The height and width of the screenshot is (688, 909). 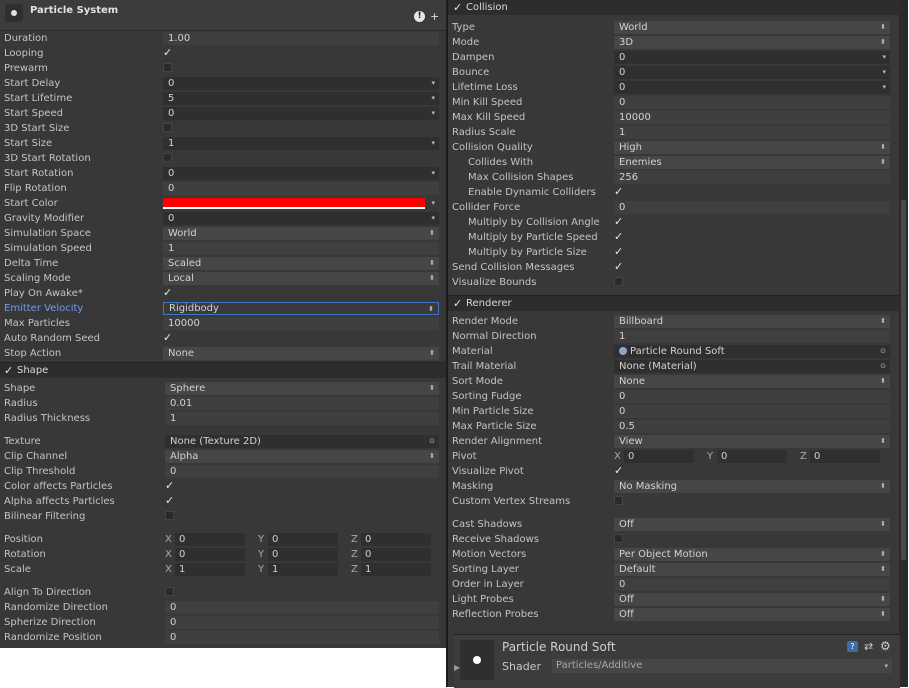 What do you see at coordinates (852, 646) in the screenshot?
I see `help-icon: ?` at bounding box center [852, 646].